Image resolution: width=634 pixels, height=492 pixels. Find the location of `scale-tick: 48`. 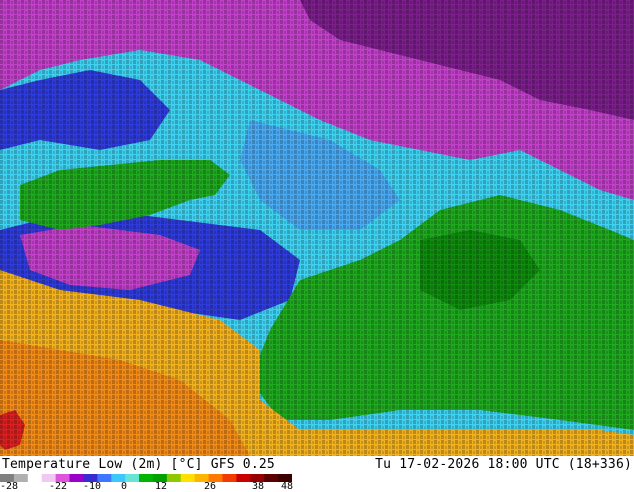

scale-tick: 48 is located at coordinates (287, 486).